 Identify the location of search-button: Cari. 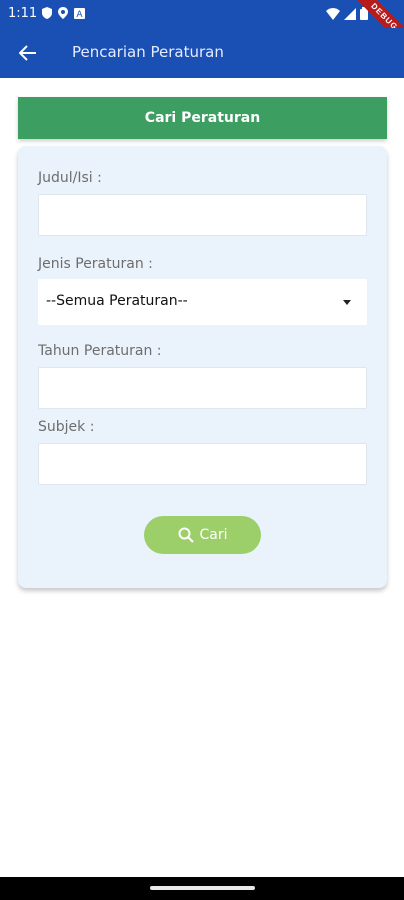
(202, 535).